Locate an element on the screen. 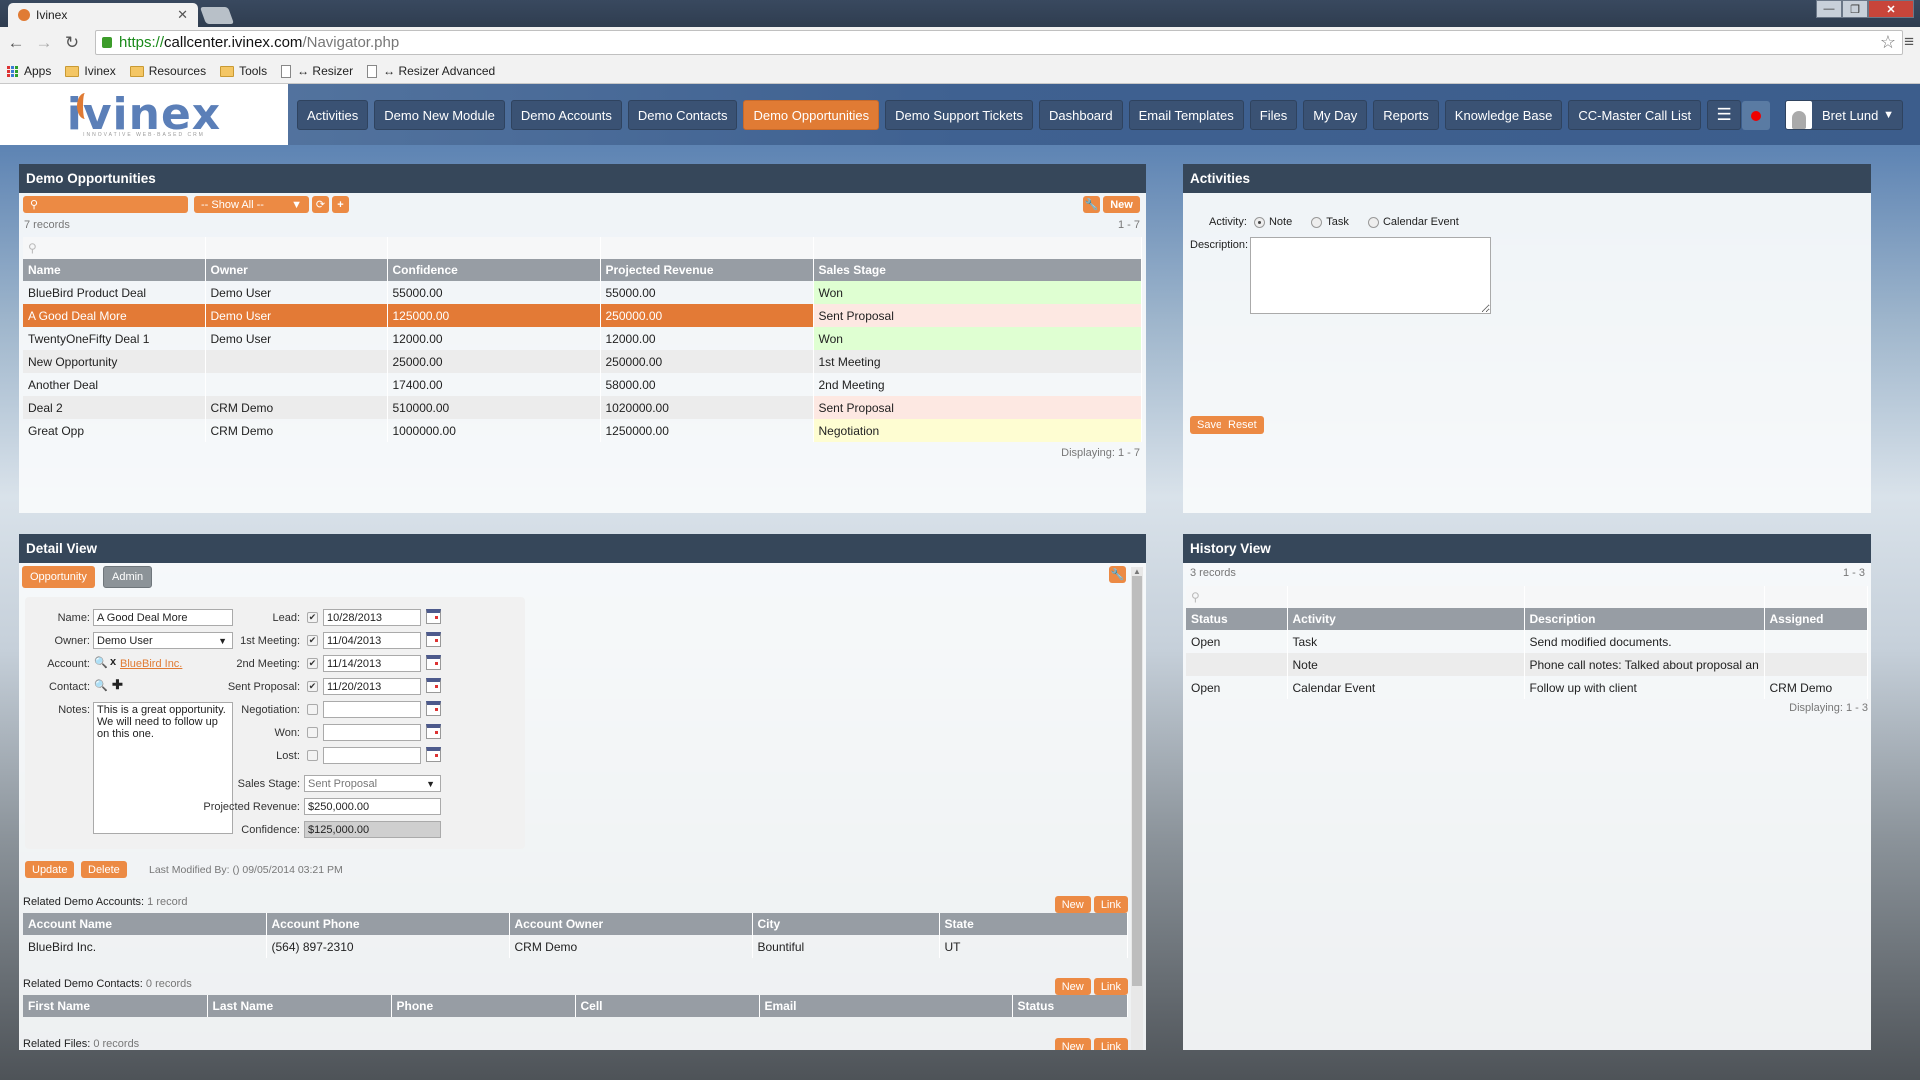  column-header: Email is located at coordinates (886, 1006).